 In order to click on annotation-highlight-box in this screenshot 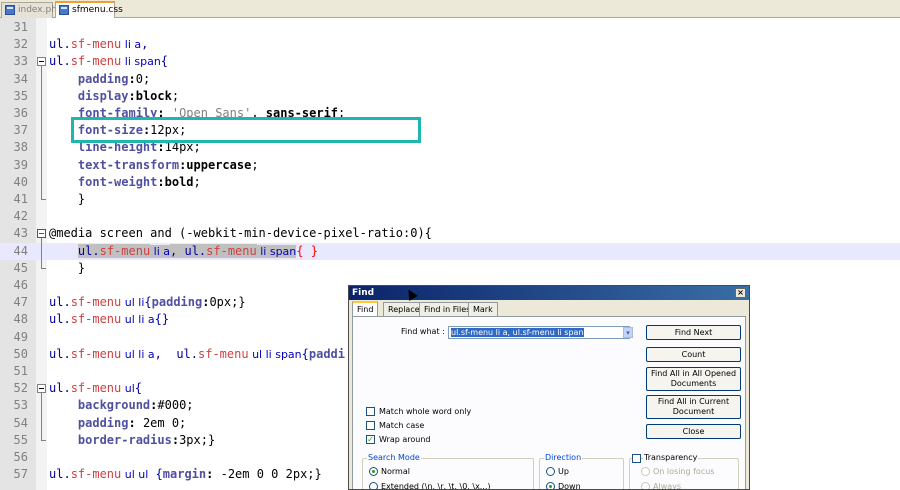, I will do `click(246, 130)`.